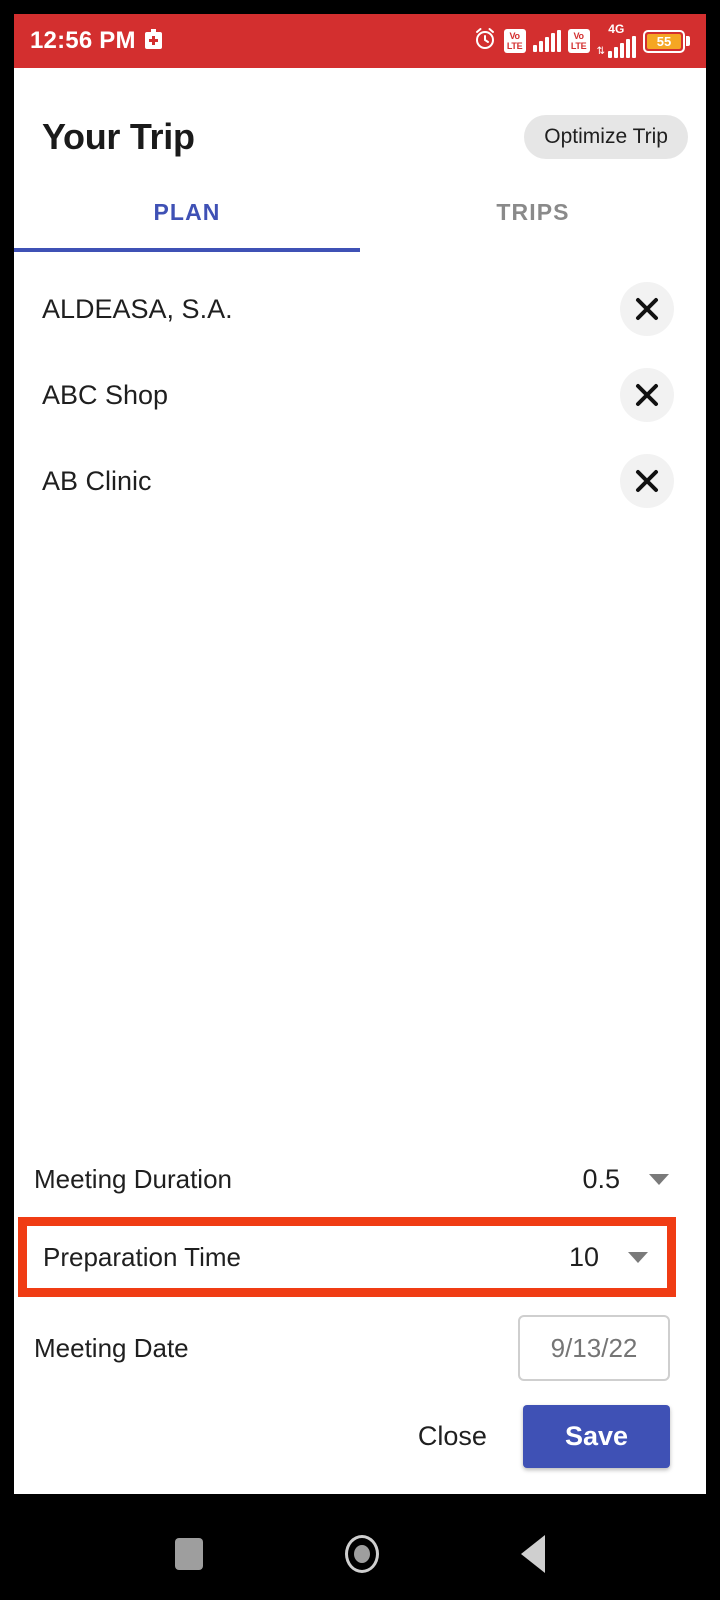 This screenshot has height=1600, width=720. Describe the element at coordinates (360, 309) in the screenshot. I see `list-item: ALDEASA, S.A.` at that location.